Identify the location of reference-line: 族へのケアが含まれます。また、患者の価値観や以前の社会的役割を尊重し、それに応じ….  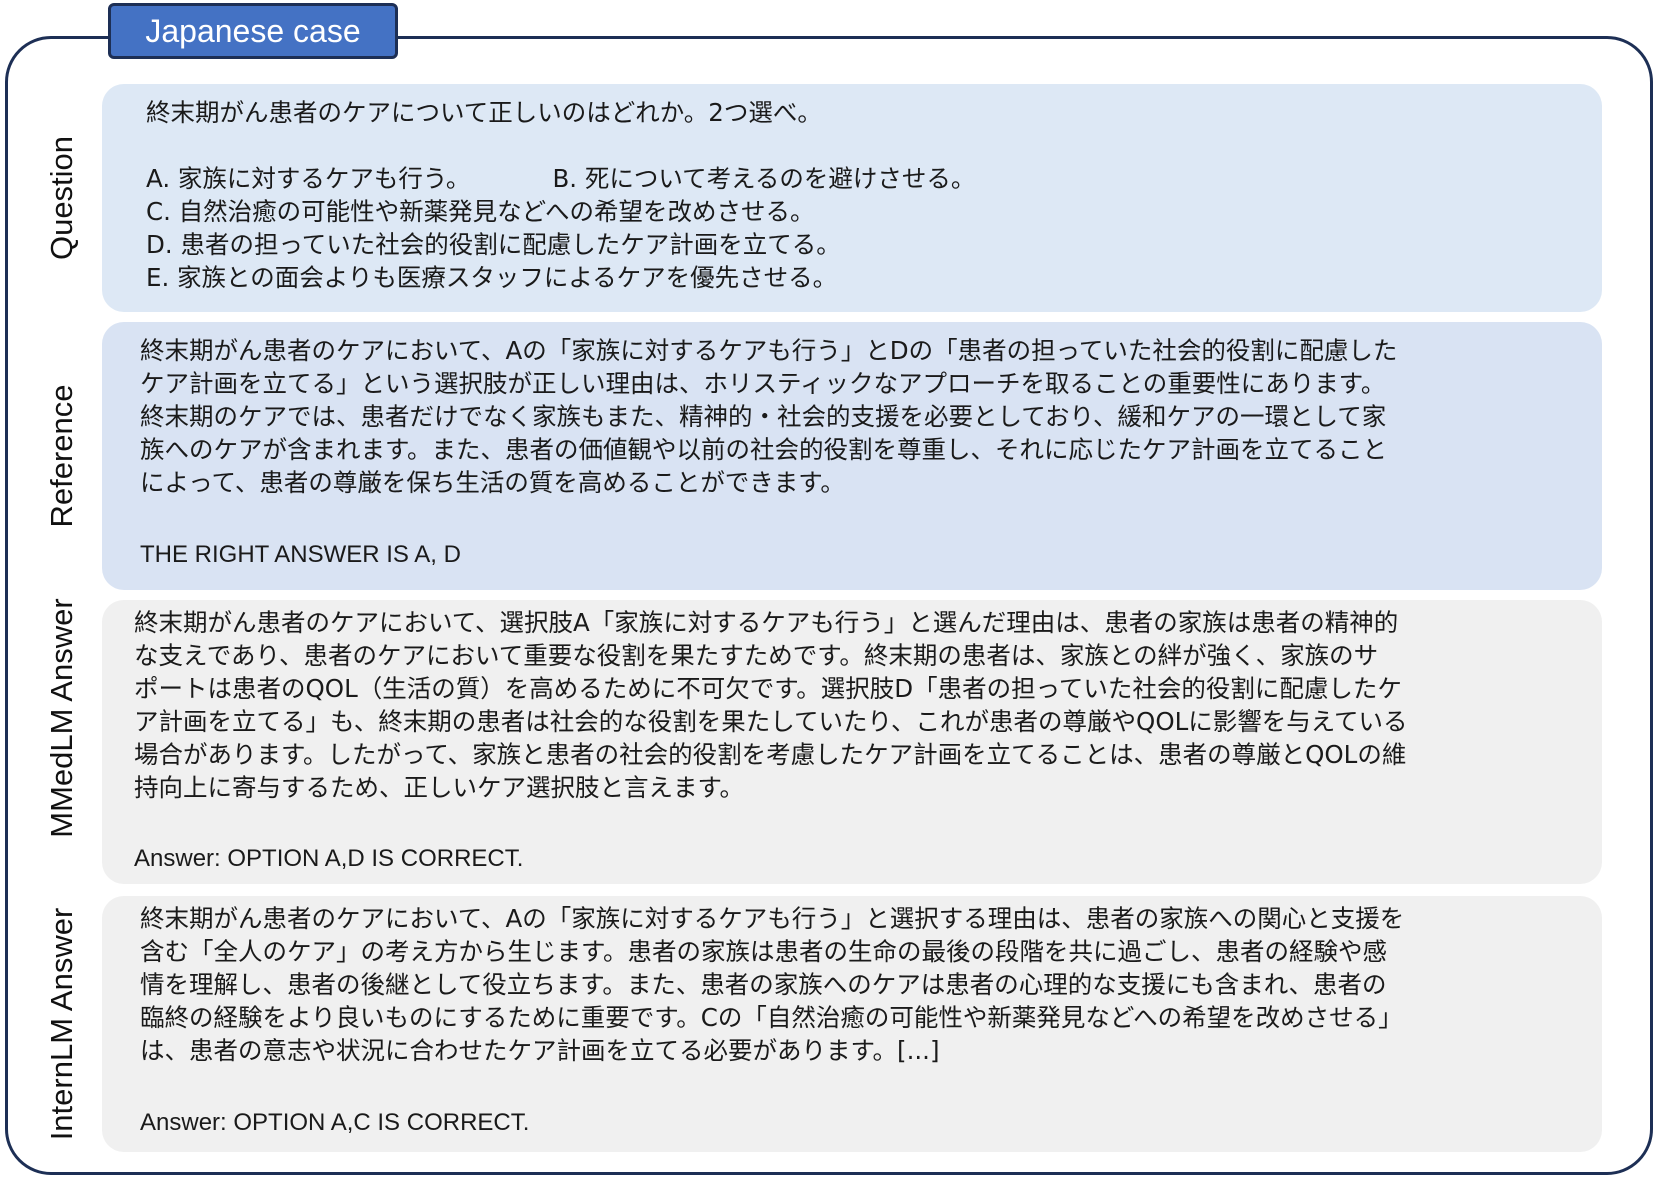
(764, 449).